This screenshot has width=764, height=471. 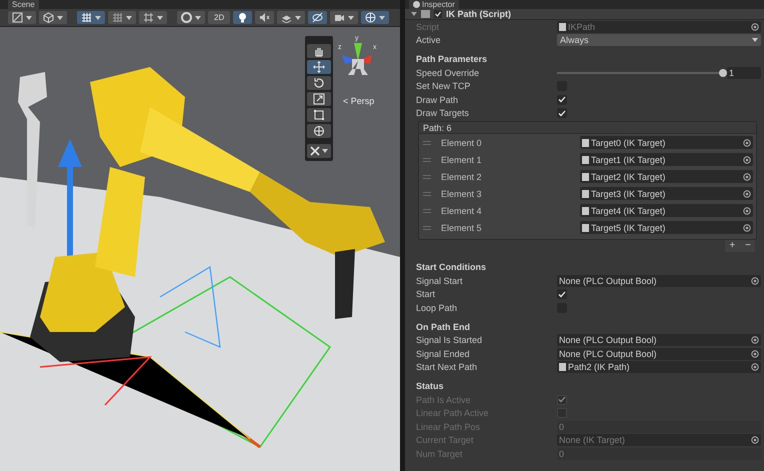 I want to click on remove-button: −, so click(x=748, y=246).